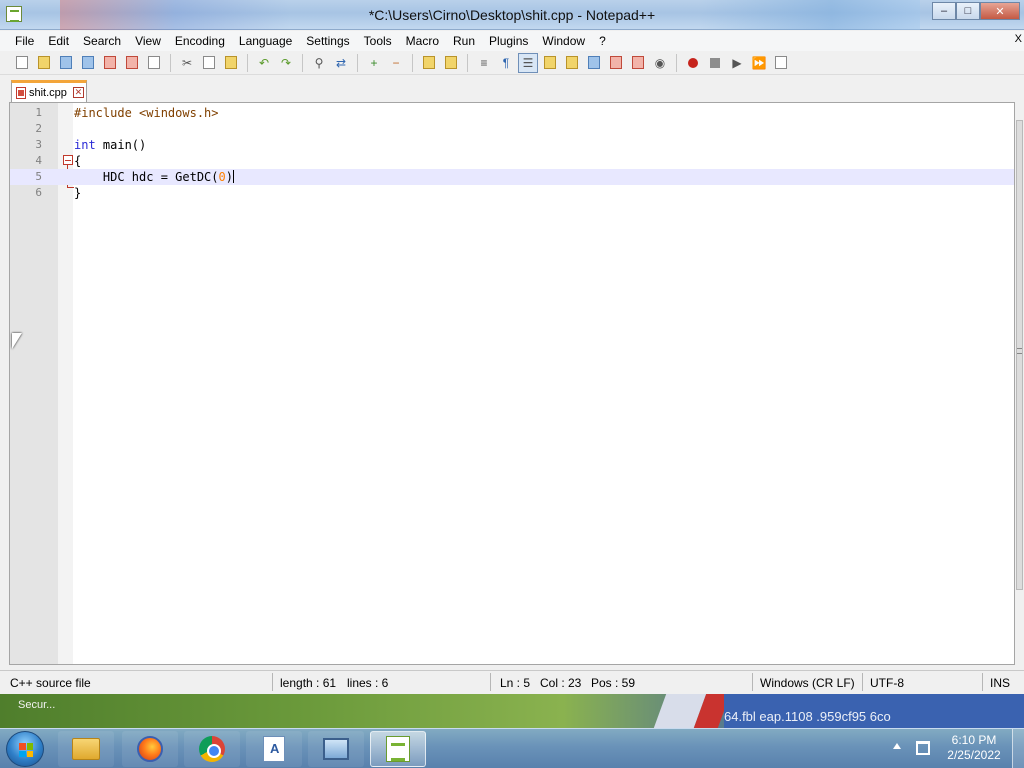 The height and width of the screenshot is (768, 1024). I want to click on windows-logo-icon, so click(26, 750).